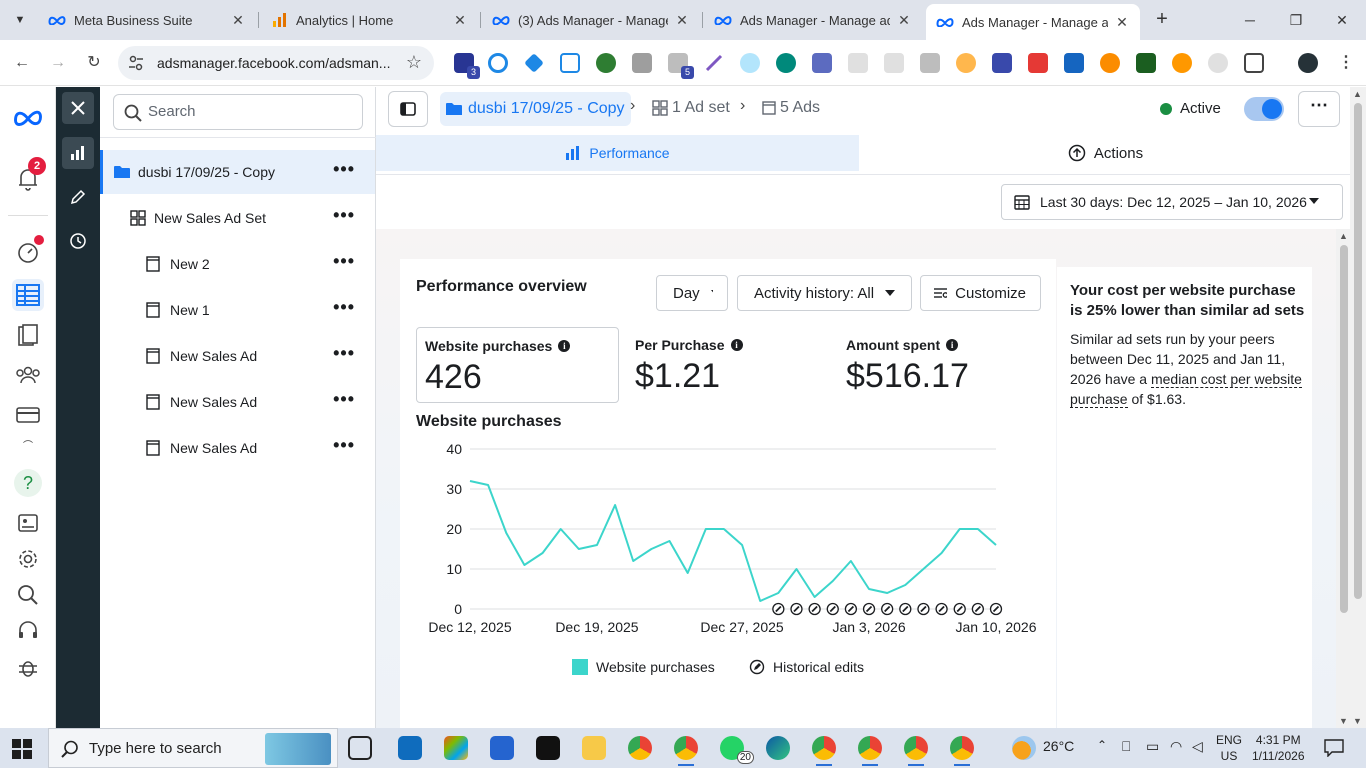 This screenshot has width=1366, height=768. I want to click on campaign-active-toggle, so click(1264, 109).